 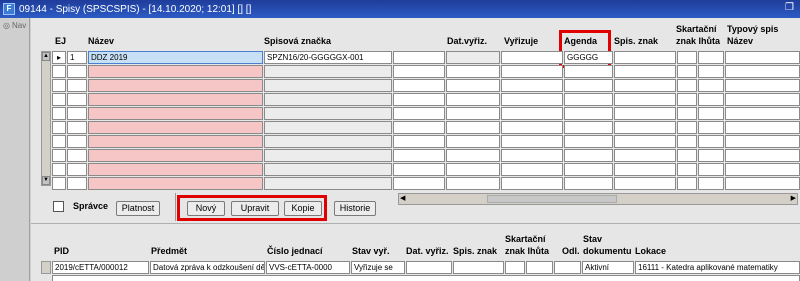 I want to click on novy-button: Nový, so click(x=206, y=208).